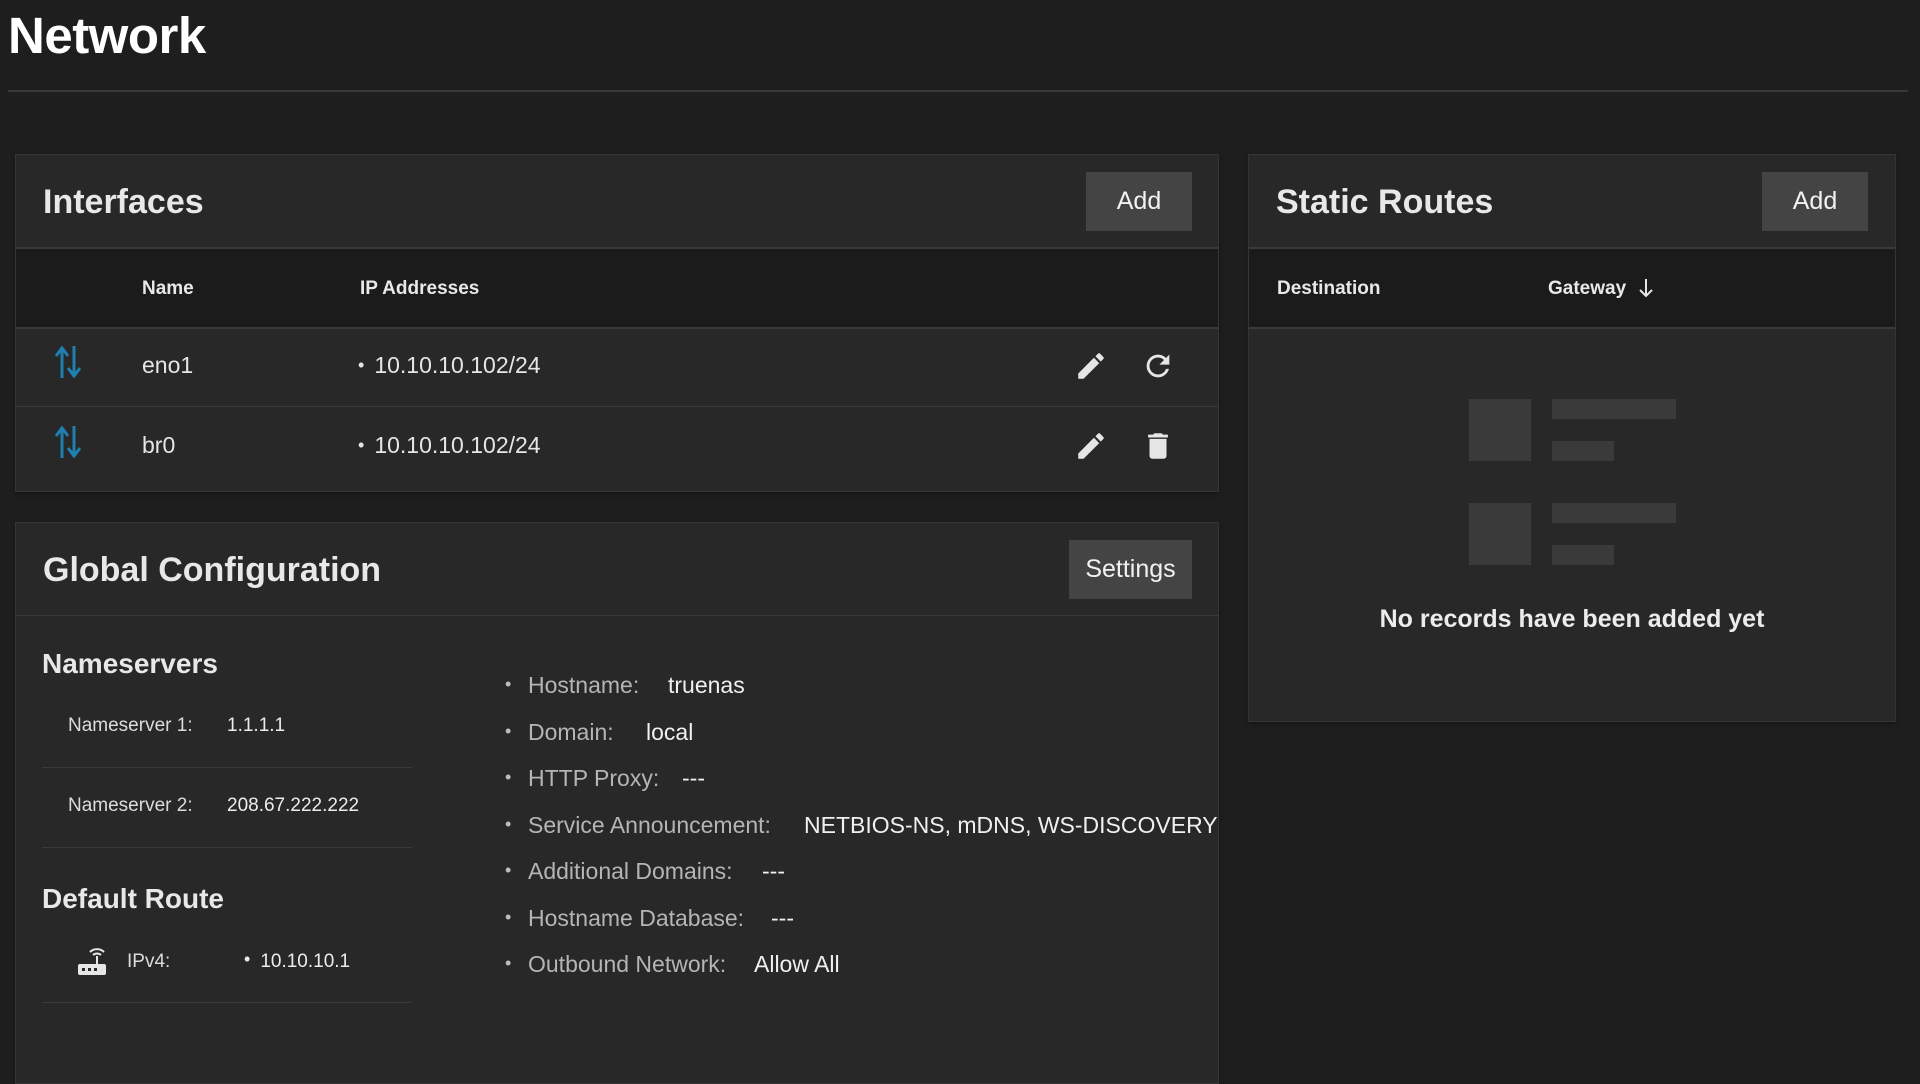 The width and height of the screenshot is (1920, 1084). What do you see at coordinates (636, 917) in the screenshot?
I see `detail-label: Hostname Database:` at bounding box center [636, 917].